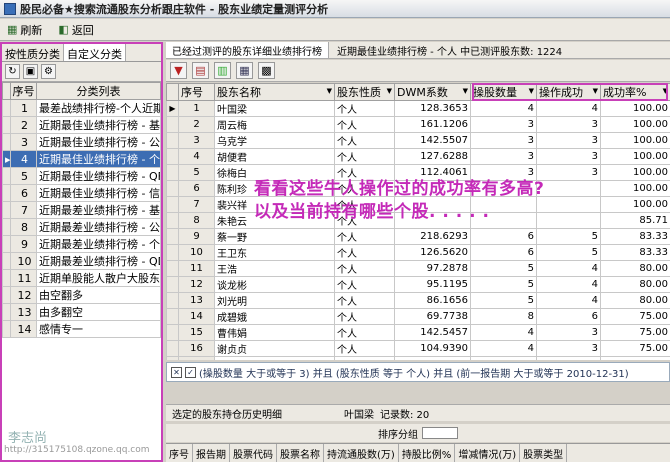  Describe the element at coordinates (81, 159) in the screenshot. I see `category-row: ▸ 4 近期最佳业绩排行榜 - 个人` at that location.